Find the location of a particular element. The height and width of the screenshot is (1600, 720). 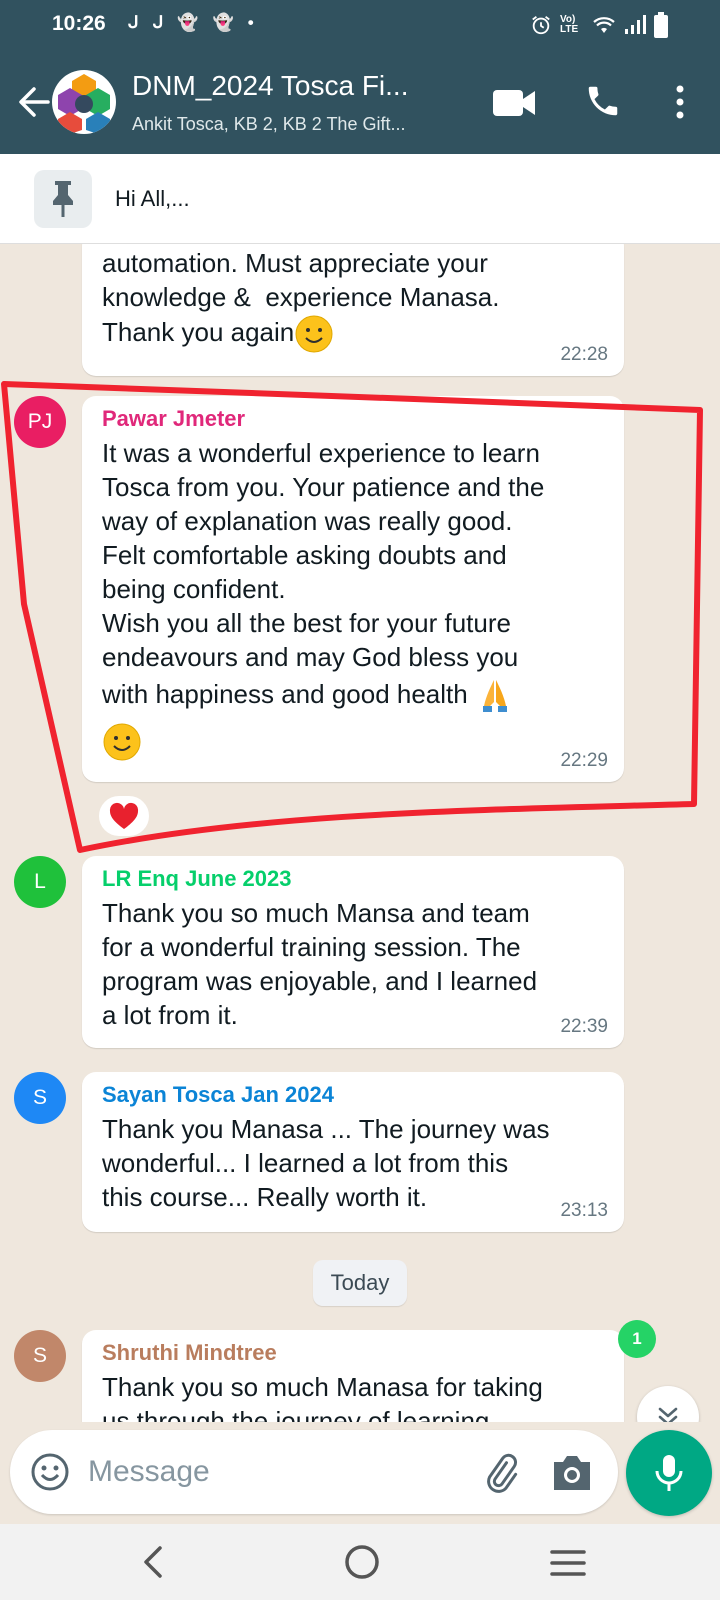

sender-name: Shruthi Mindtree is located at coordinates (189, 1353).